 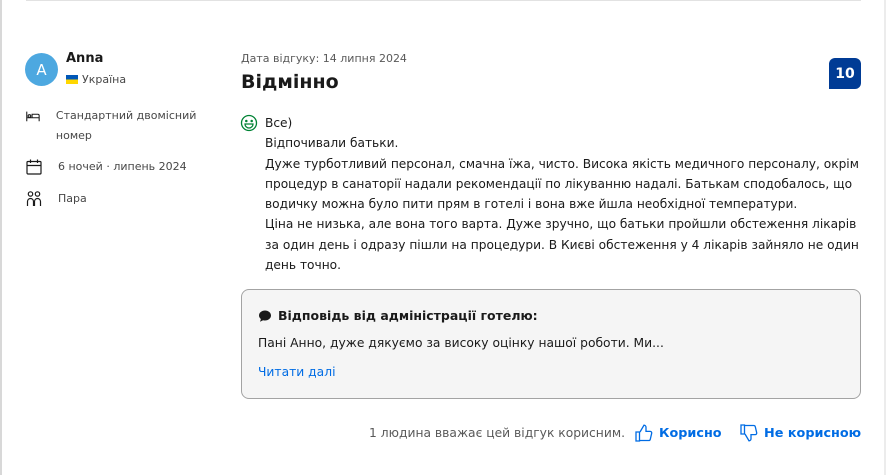 I want to click on not-helpful-label: Не корисною, so click(x=813, y=433).